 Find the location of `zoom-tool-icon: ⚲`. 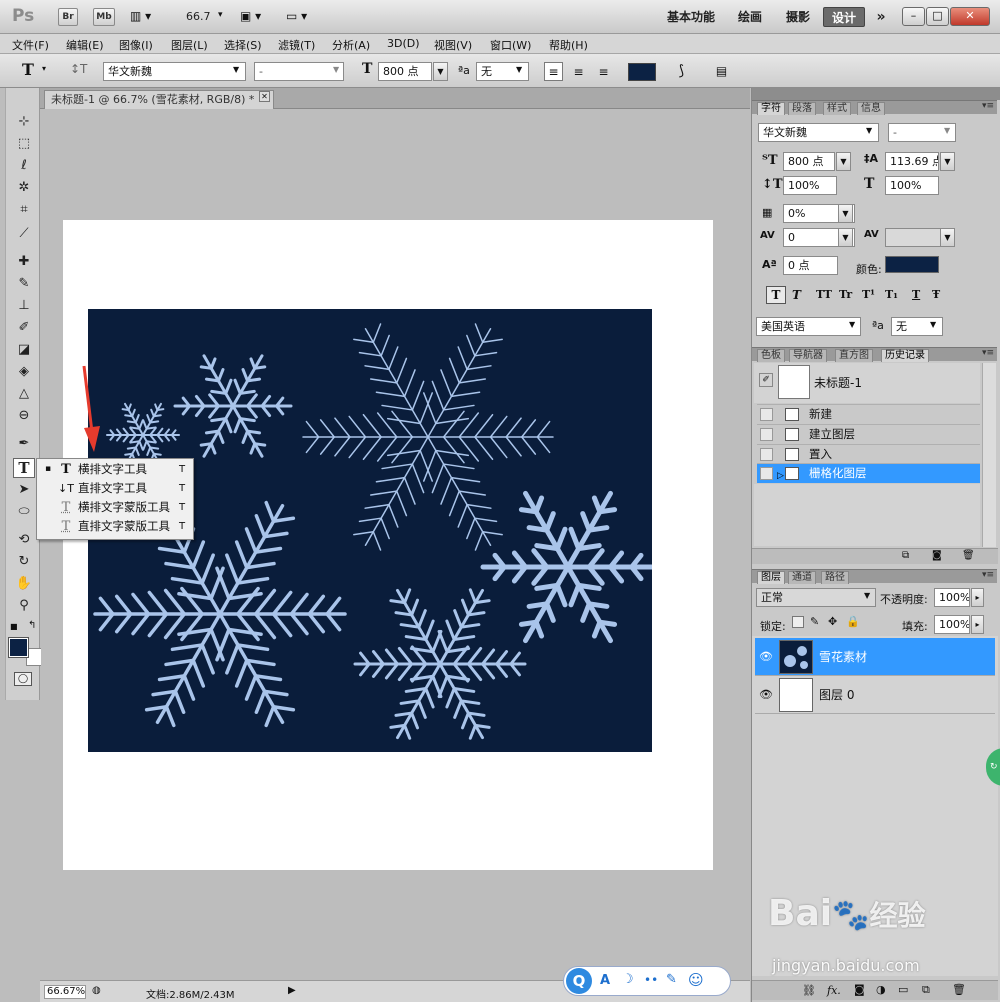

zoom-tool-icon: ⚲ is located at coordinates (24, 606).